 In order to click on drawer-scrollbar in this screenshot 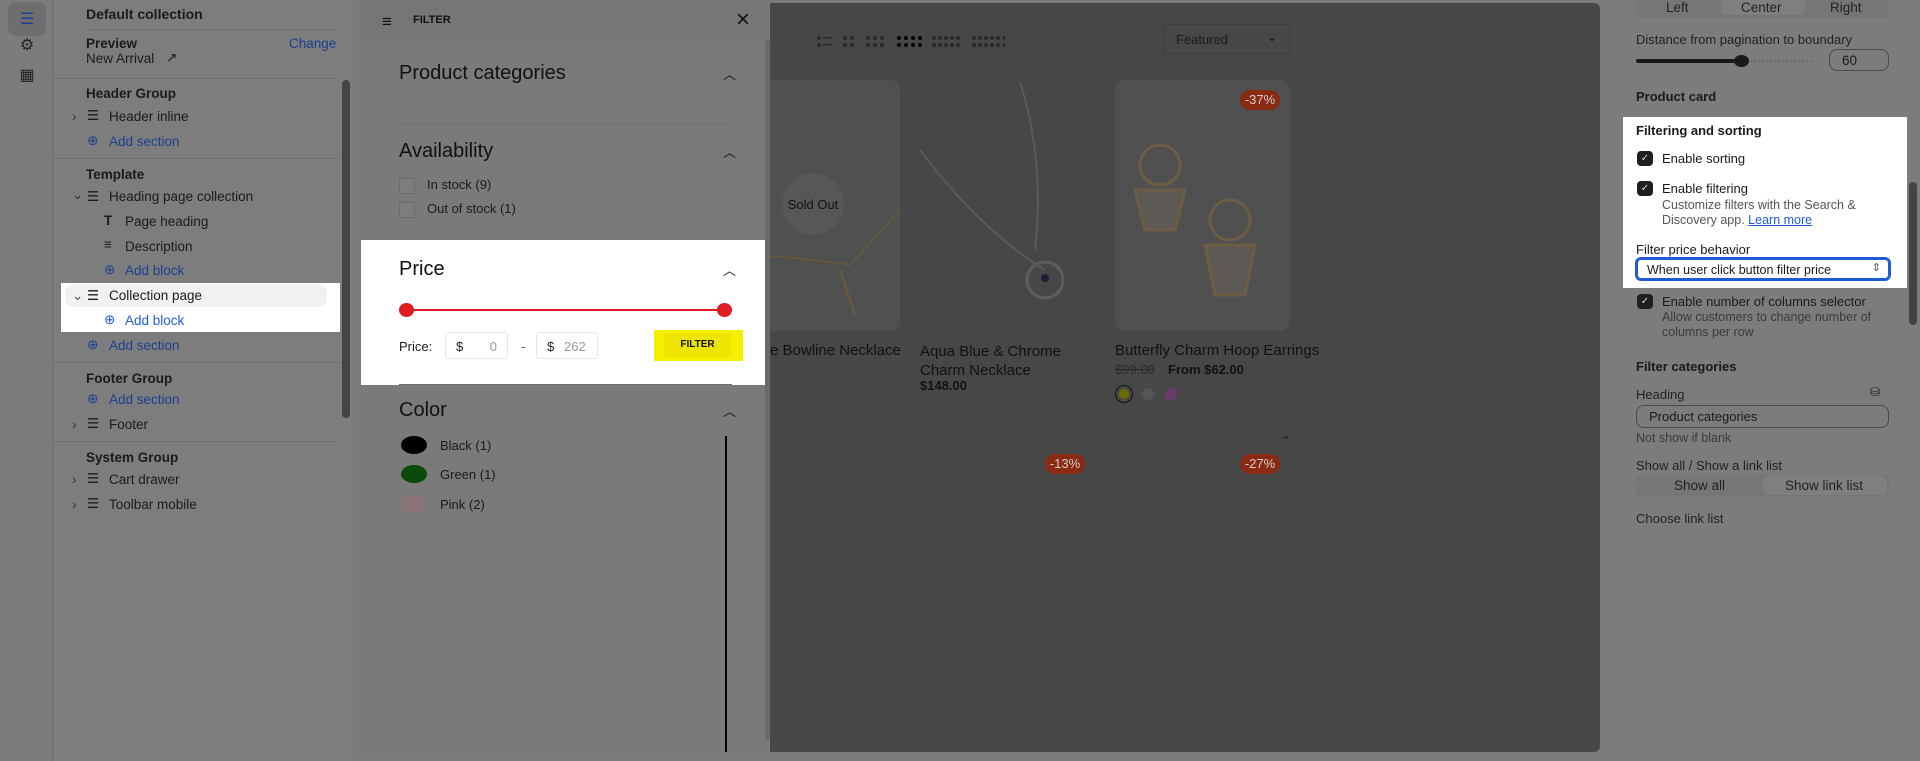, I will do `click(767, 390)`.